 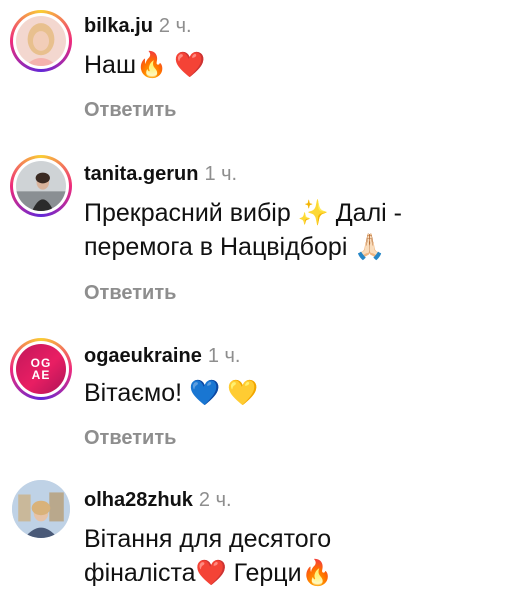 What do you see at coordinates (171, 393) in the screenshot?
I see `comment-text: Вітаємо! 💙 💛` at bounding box center [171, 393].